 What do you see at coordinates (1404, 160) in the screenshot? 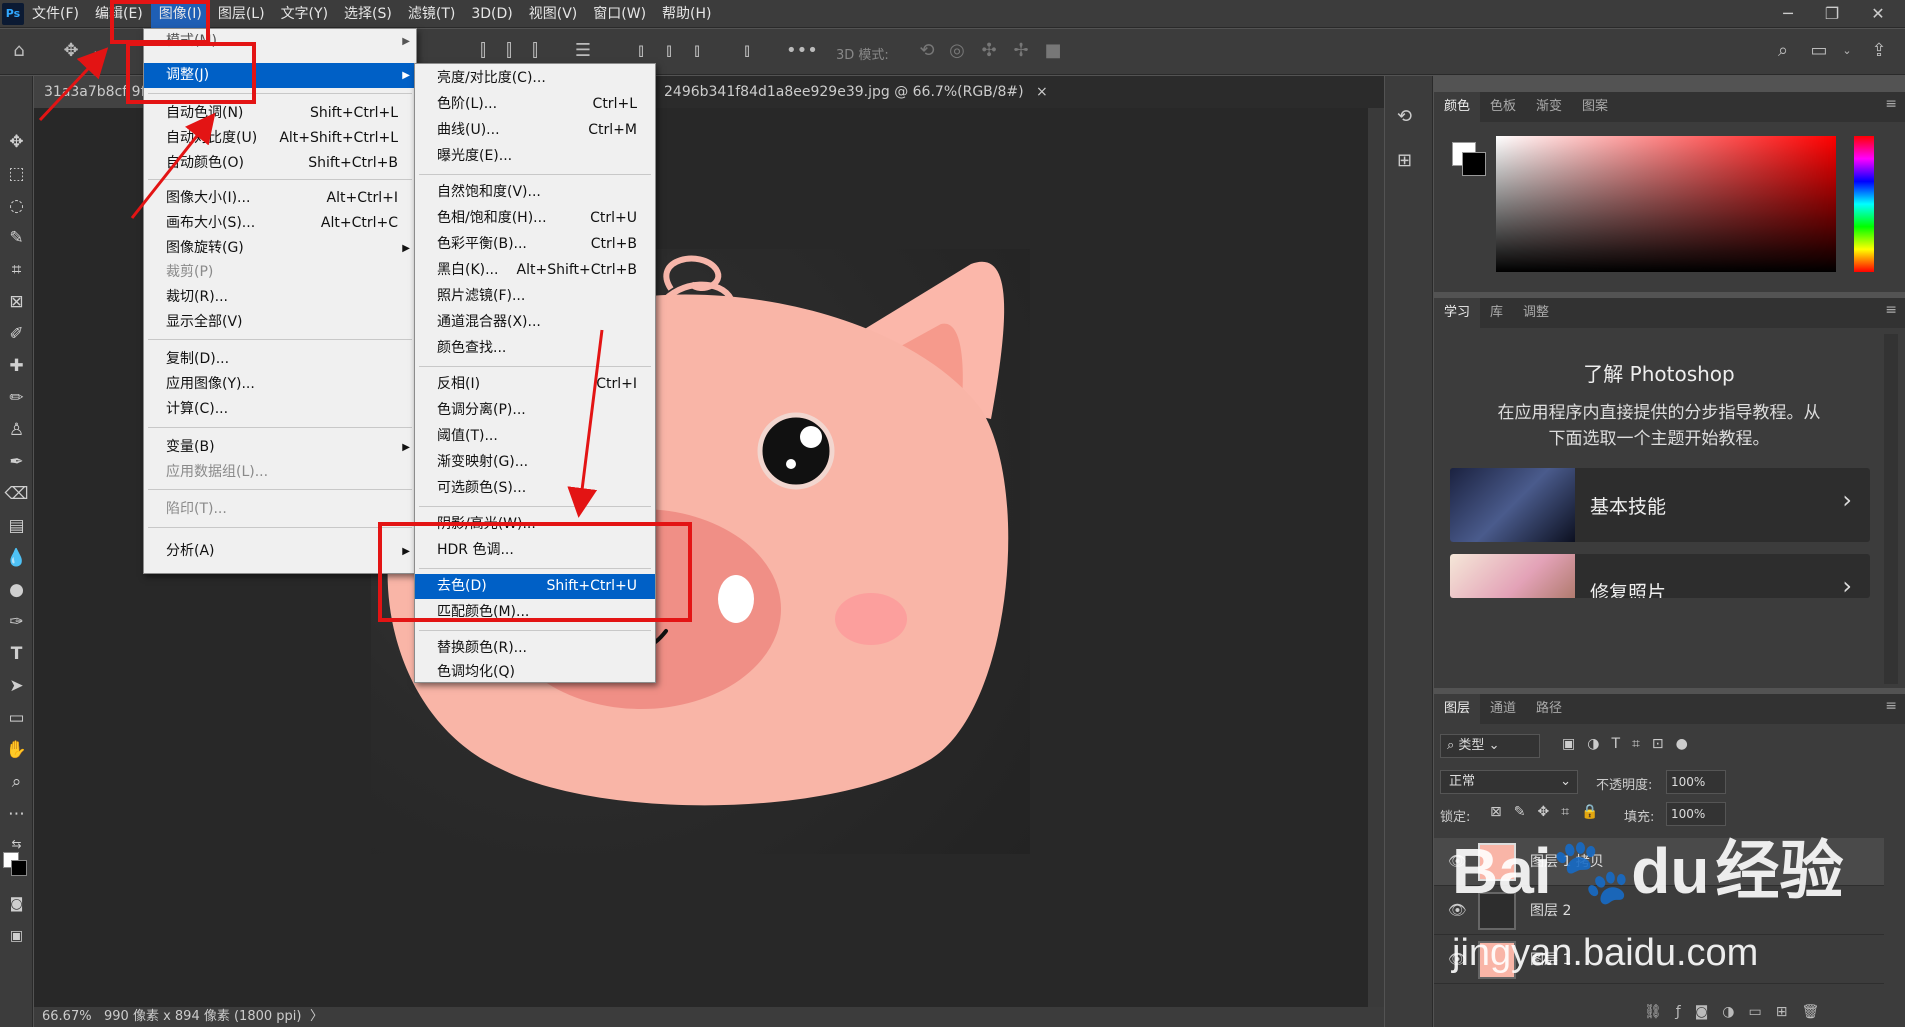
I see `properties-panel-icon: ⊞` at bounding box center [1404, 160].